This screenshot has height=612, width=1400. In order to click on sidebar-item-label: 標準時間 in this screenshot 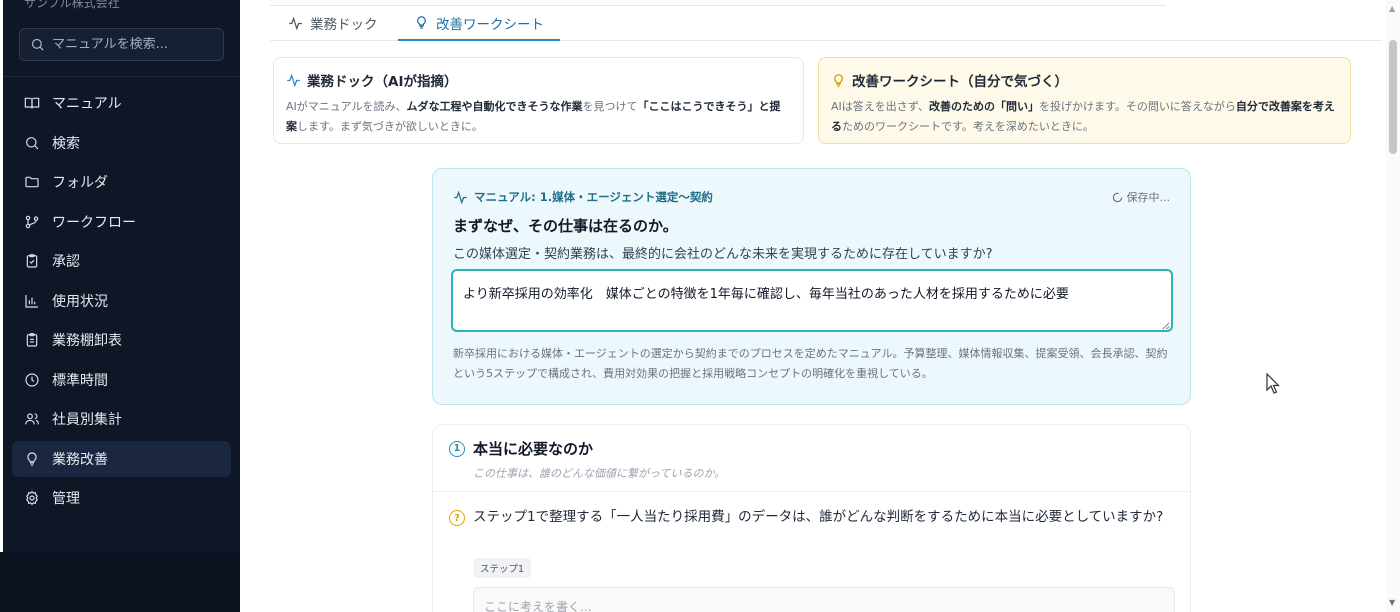, I will do `click(80, 380)`.